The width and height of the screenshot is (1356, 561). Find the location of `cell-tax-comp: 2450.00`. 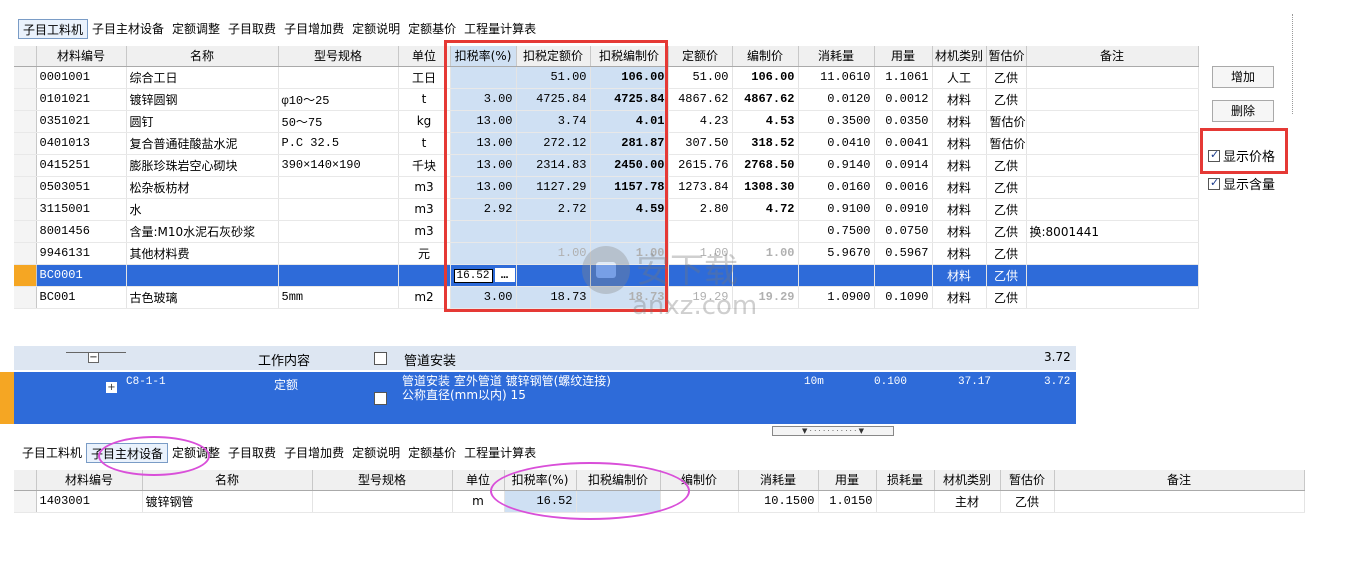

cell-tax-comp: 2450.00 is located at coordinates (629, 165).